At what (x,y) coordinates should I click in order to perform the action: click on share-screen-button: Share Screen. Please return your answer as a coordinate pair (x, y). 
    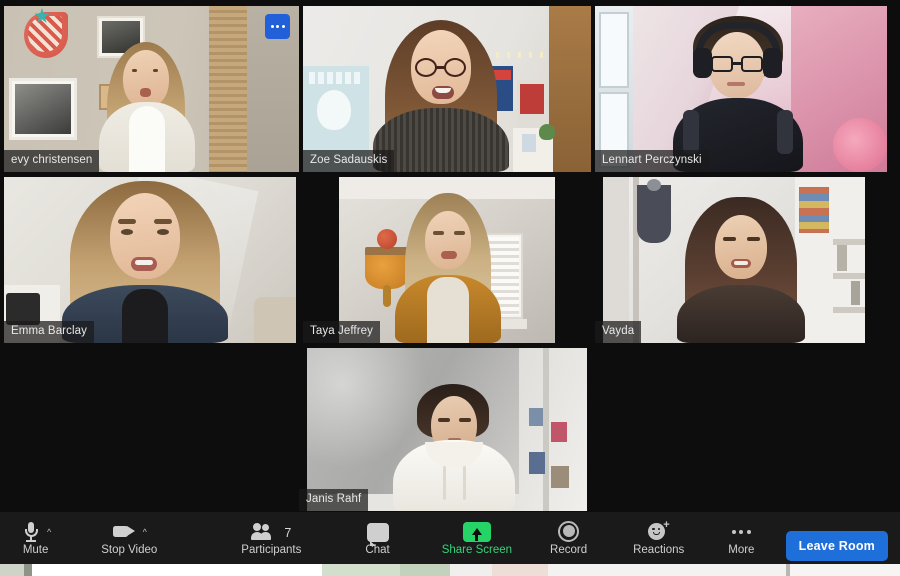
    Looking at the image, I should click on (477, 538).